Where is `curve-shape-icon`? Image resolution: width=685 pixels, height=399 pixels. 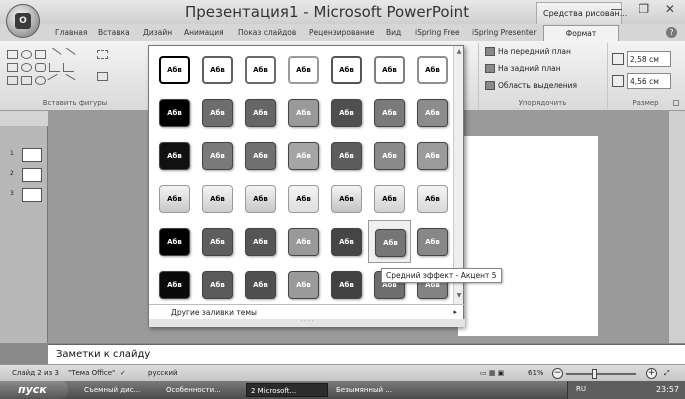 curve-shape-icon is located at coordinates (54, 80).